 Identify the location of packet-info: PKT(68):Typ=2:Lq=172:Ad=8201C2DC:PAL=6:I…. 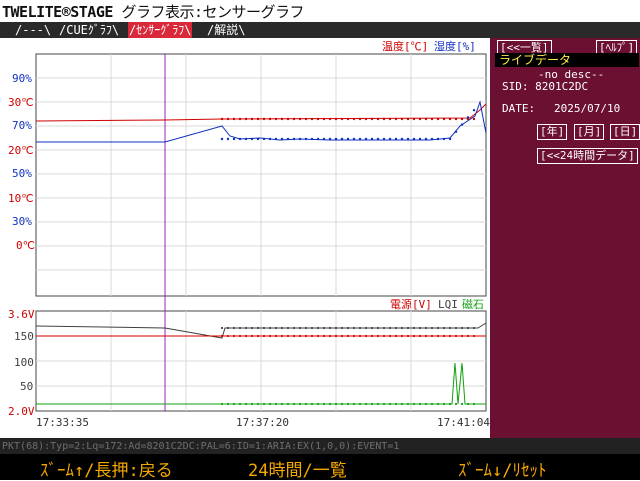
(201, 446).